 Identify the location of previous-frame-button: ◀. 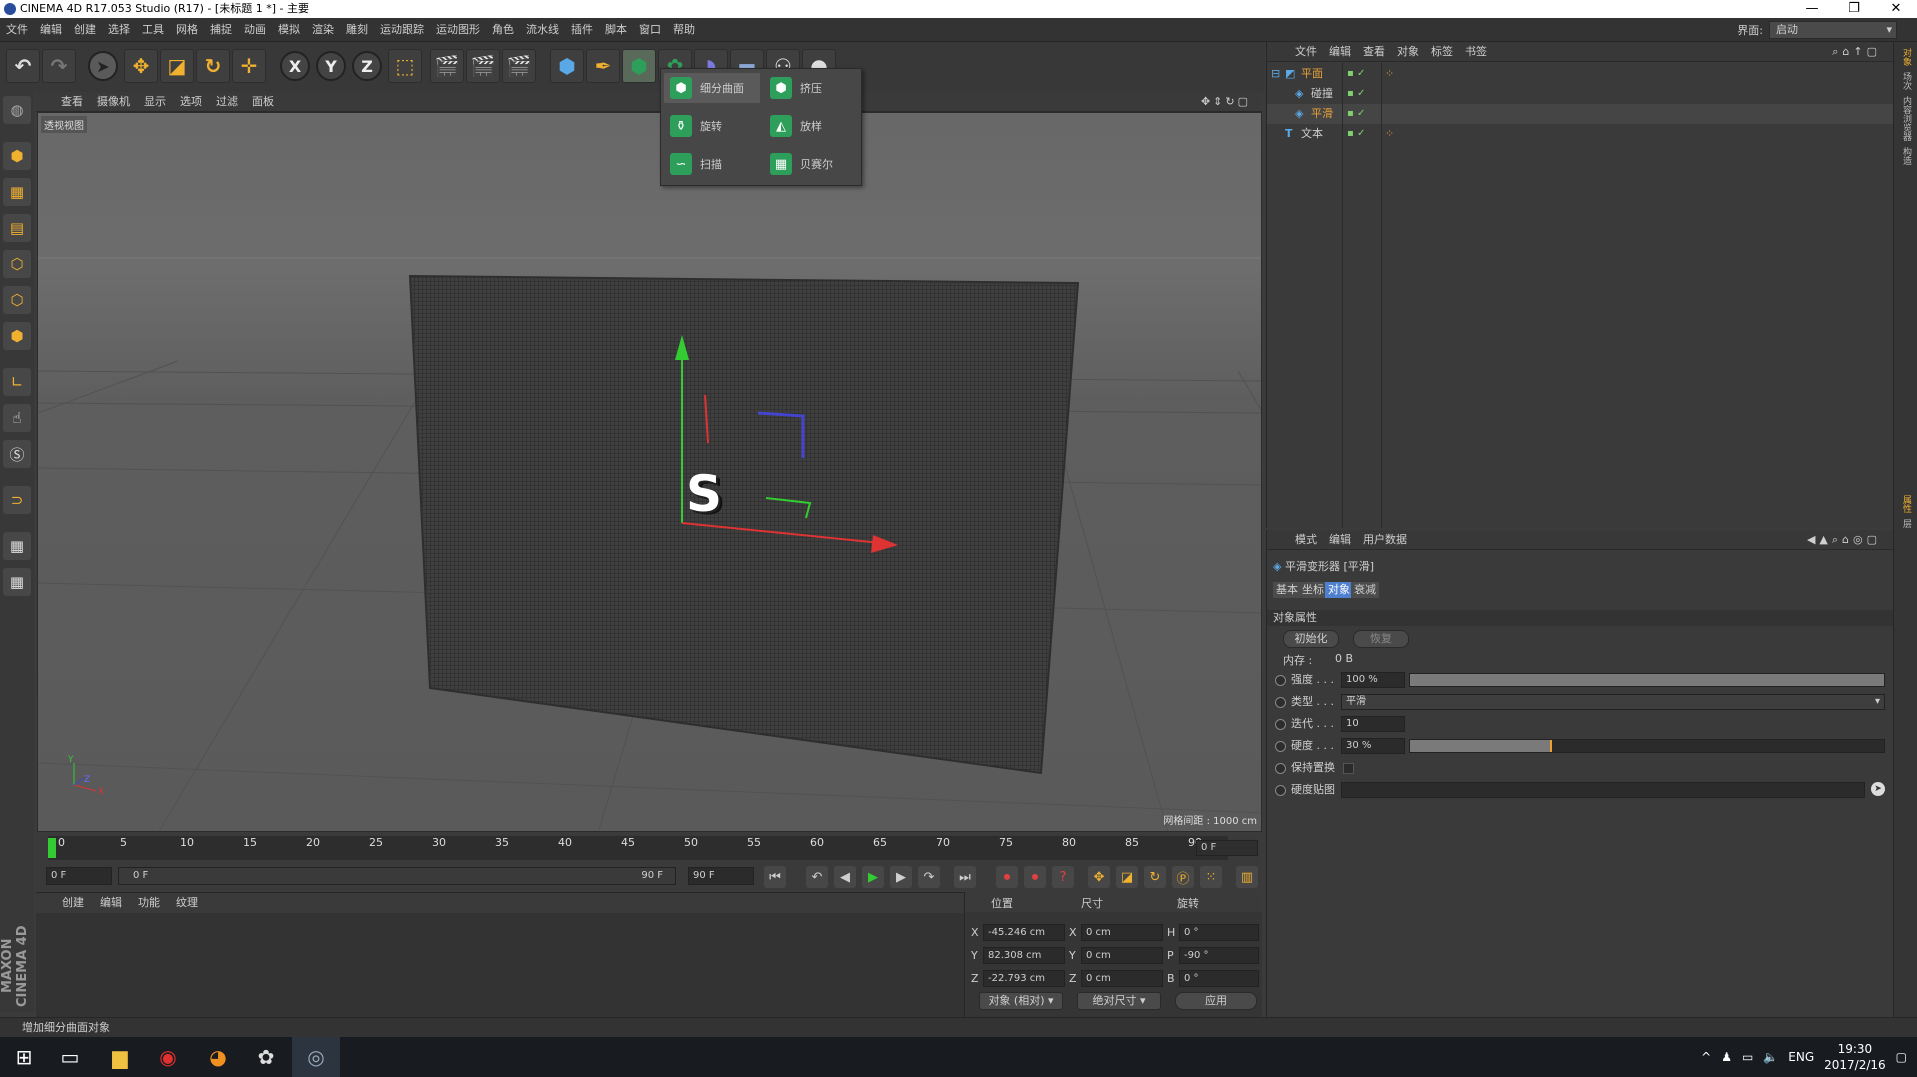
(845, 877).